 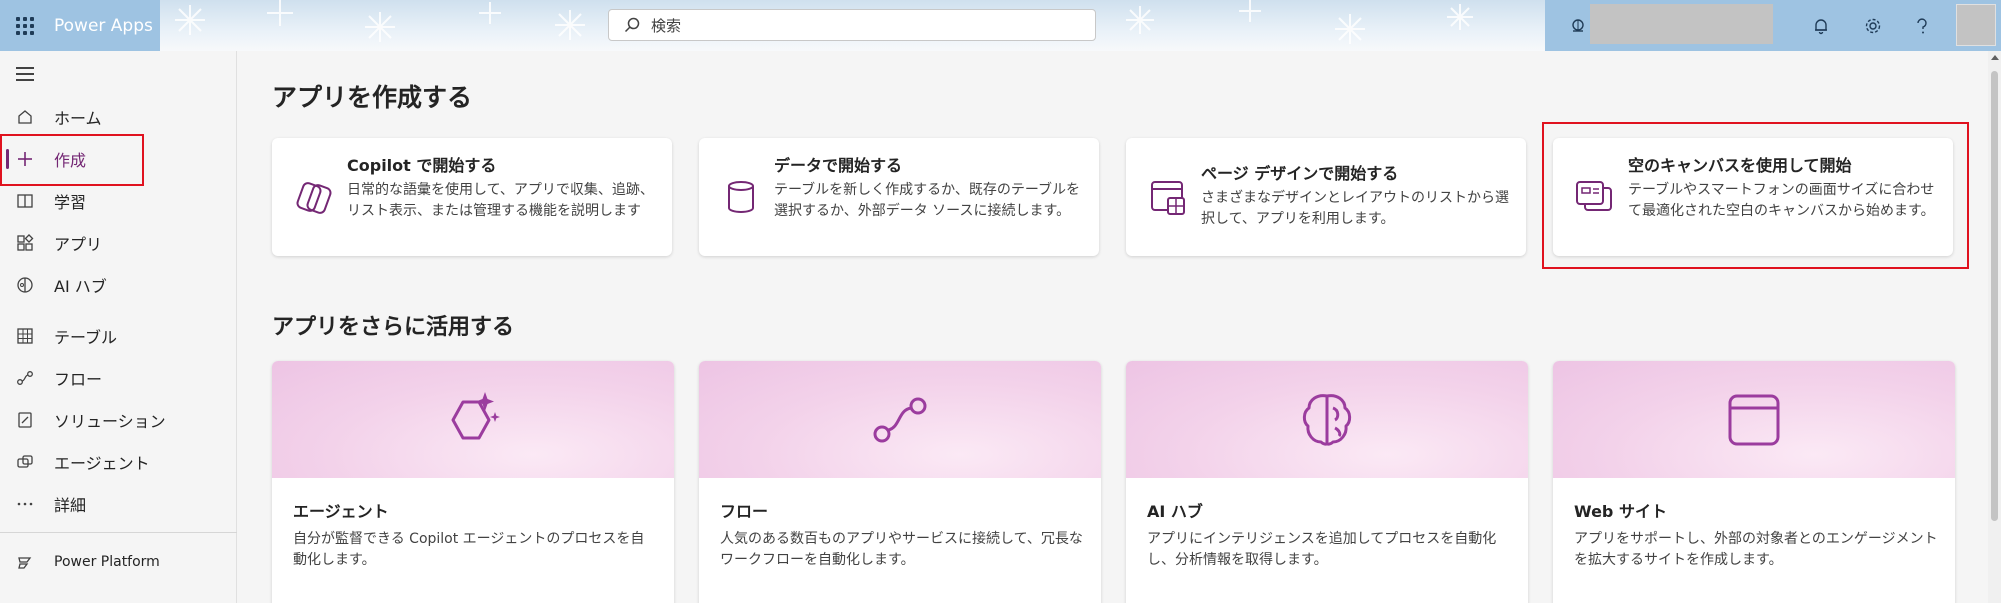 What do you see at coordinates (118, 117) in the screenshot?
I see `sidebar-item-home: ホーム` at bounding box center [118, 117].